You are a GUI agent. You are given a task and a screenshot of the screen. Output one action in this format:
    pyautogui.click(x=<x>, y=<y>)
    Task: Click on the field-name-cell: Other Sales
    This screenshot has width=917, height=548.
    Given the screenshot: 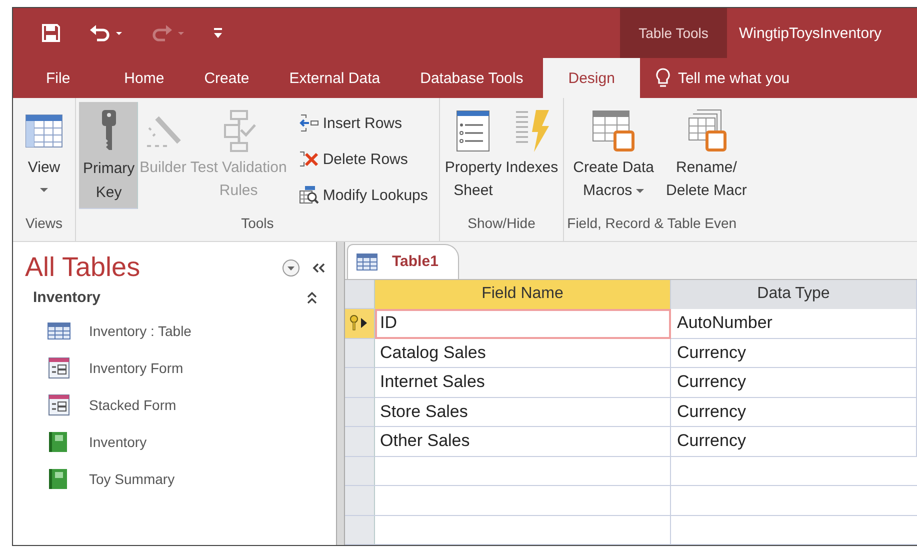 What is the action you would take?
    pyautogui.click(x=523, y=441)
    